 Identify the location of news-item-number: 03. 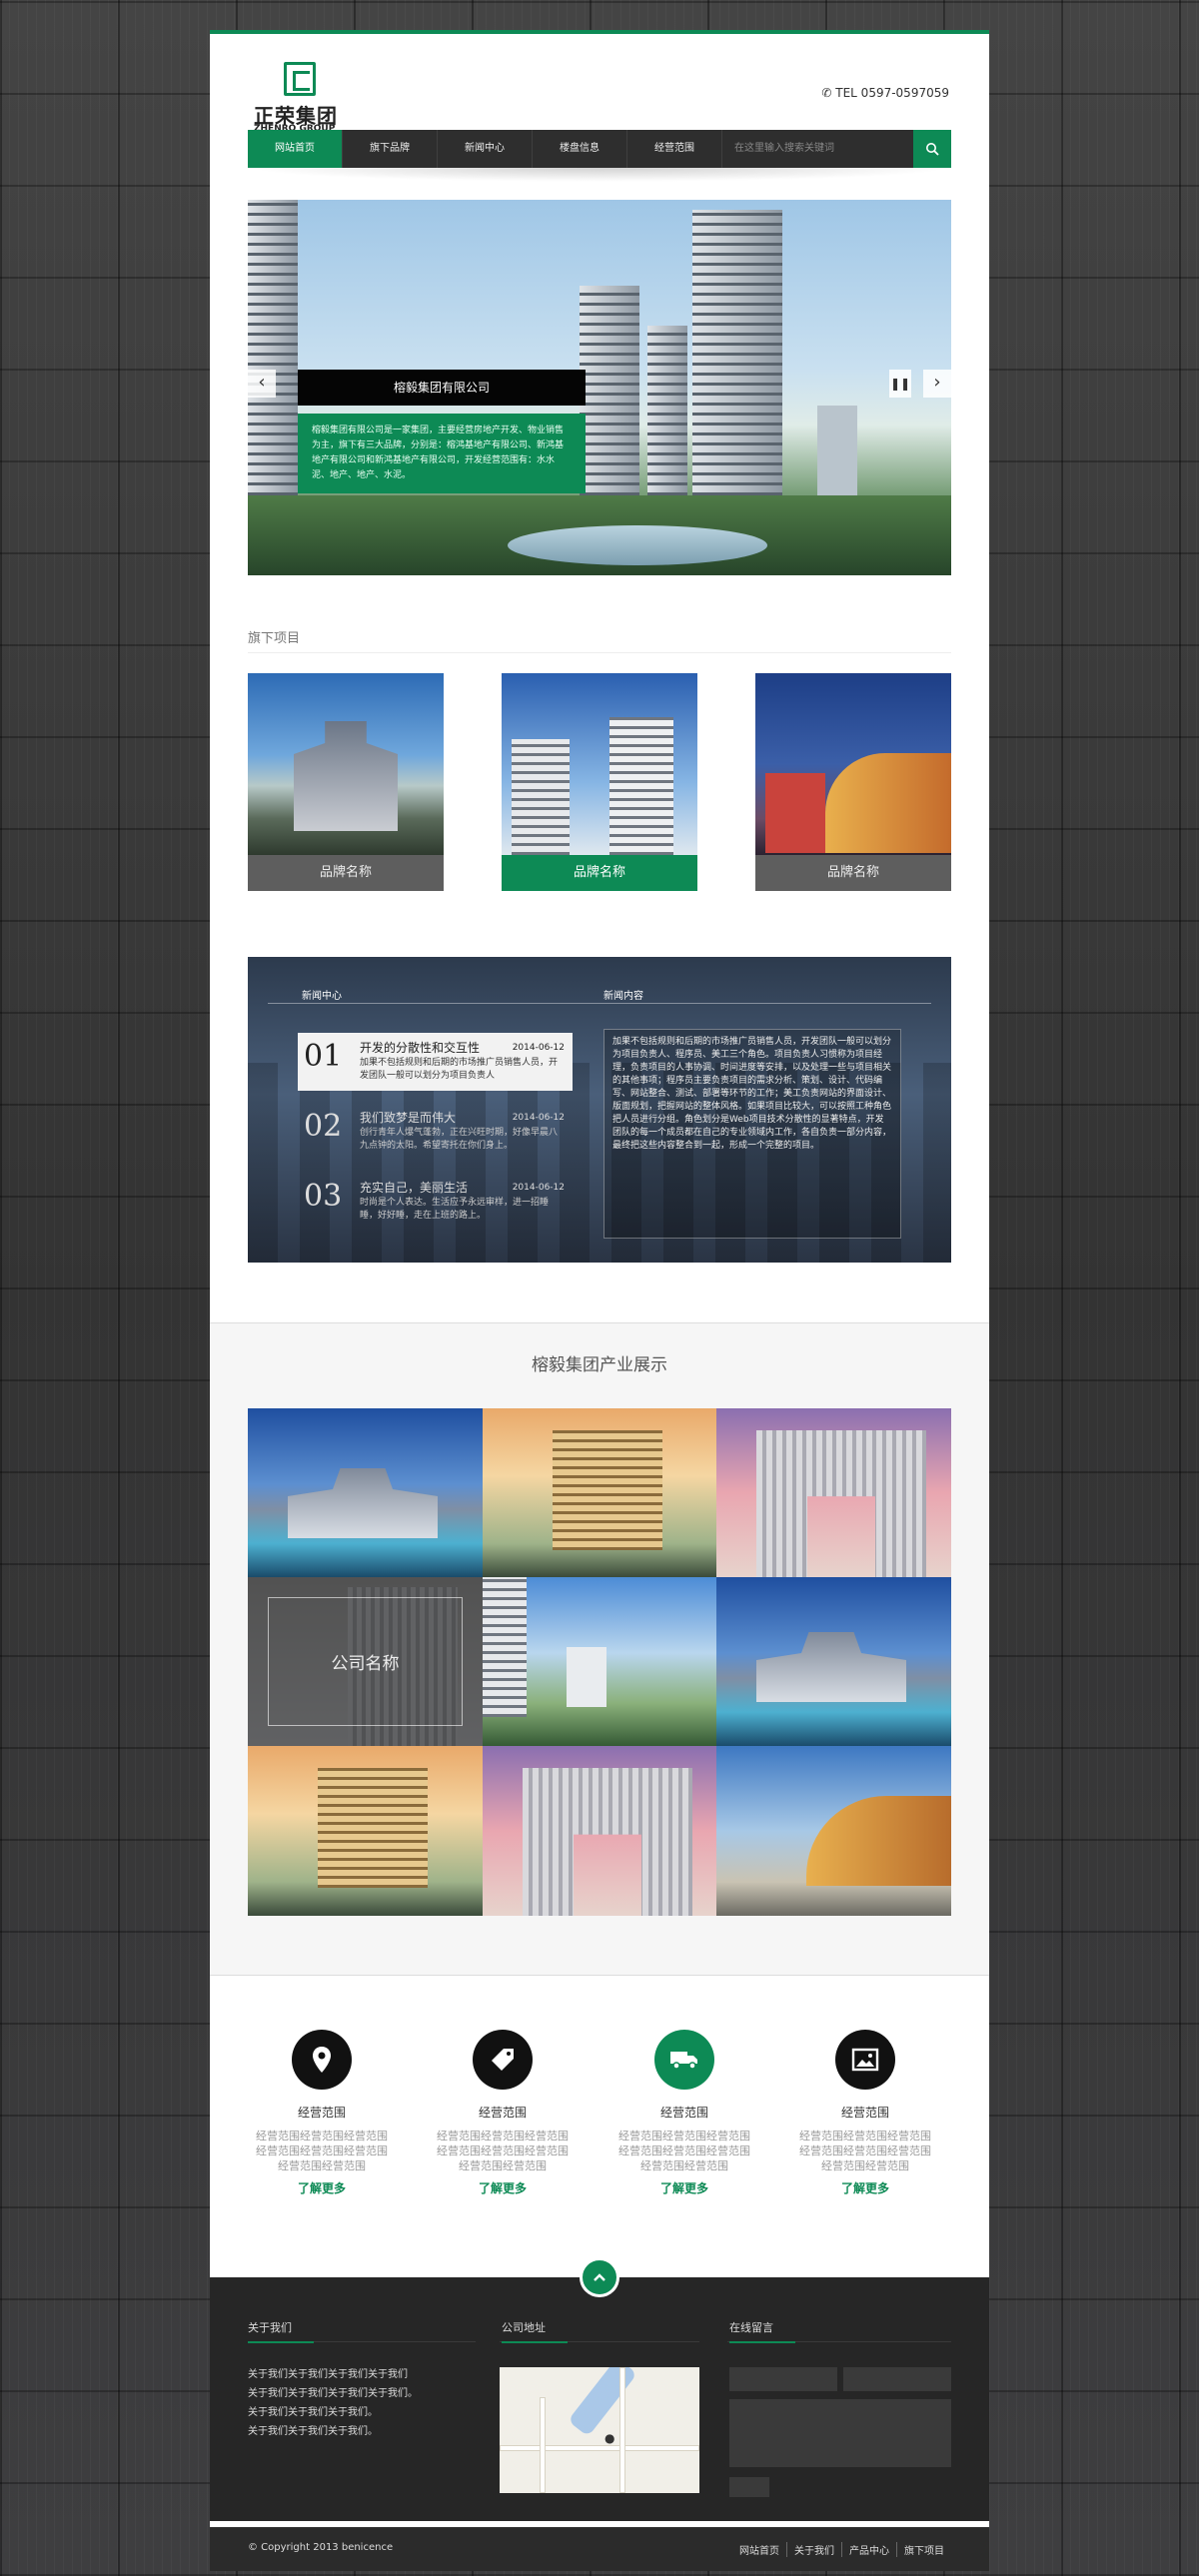
(323, 1197).